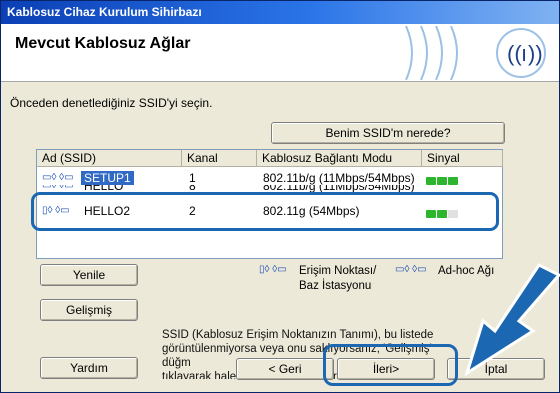 The image size is (560, 393). I want to click on column-header-mode: Kablosuz Bağlantı Modu, so click(339, 158).